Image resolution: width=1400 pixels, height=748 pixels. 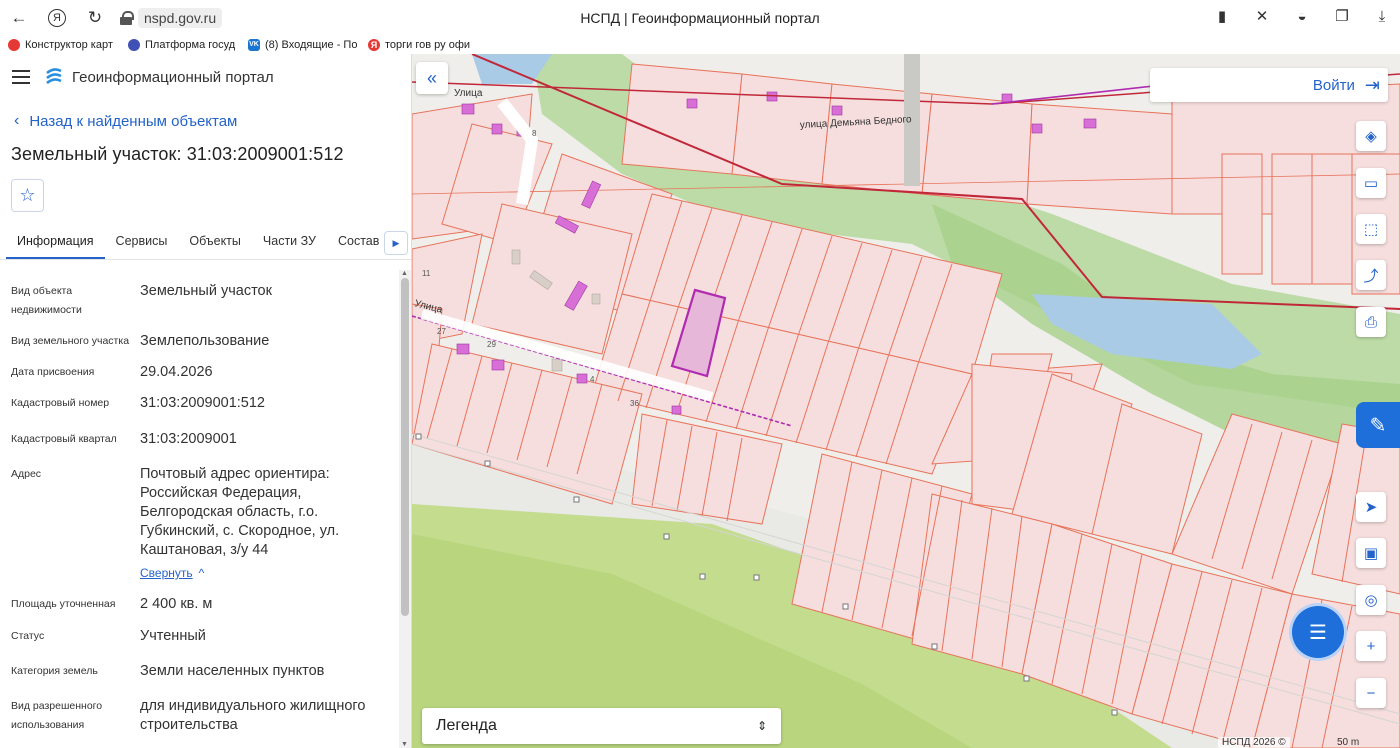 What do you see at coordinates (289, 242) in the screenshot?
I see `tab-parts: Части ЗУ` at bounding box center [289, 242].